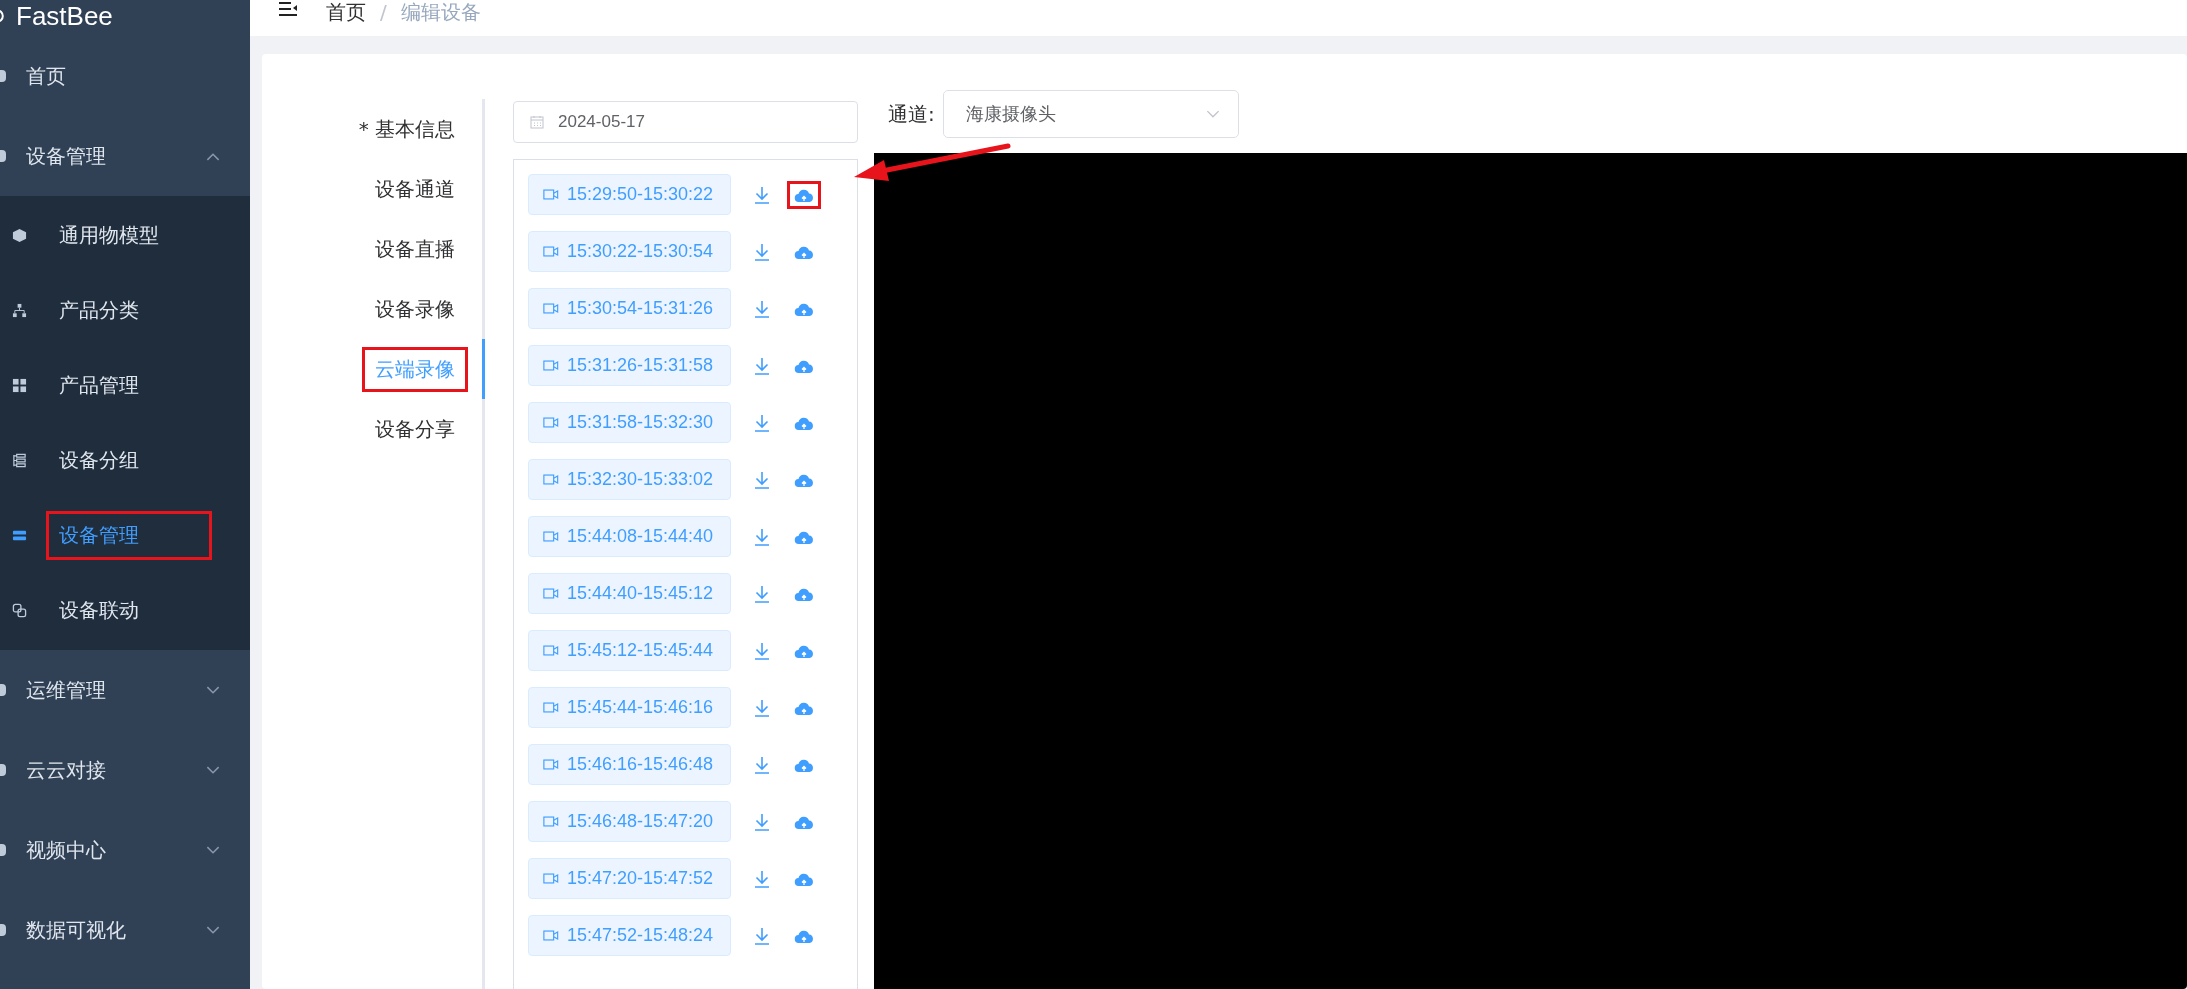 The height and width of the screenshot is (989, 2187). What do you see at coordinates (373, 129) in the screenshot?
I see `tab: * 基本信息` at bounding box center [373, 129].